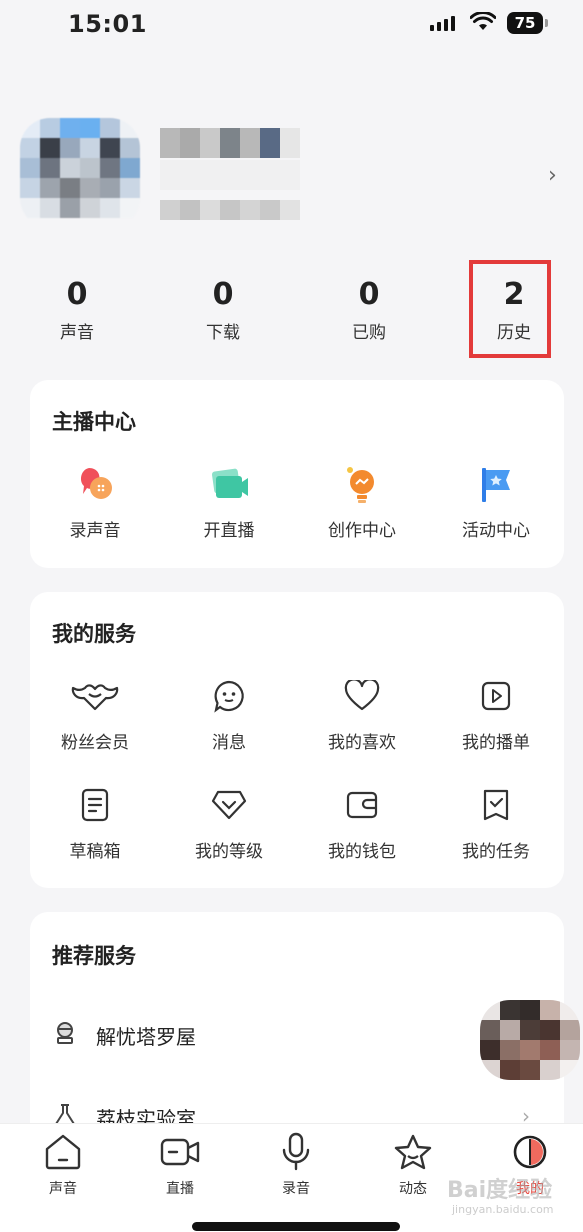  I want to click on watermark-url: jingyan.baidu.com, so click(503, 1209).